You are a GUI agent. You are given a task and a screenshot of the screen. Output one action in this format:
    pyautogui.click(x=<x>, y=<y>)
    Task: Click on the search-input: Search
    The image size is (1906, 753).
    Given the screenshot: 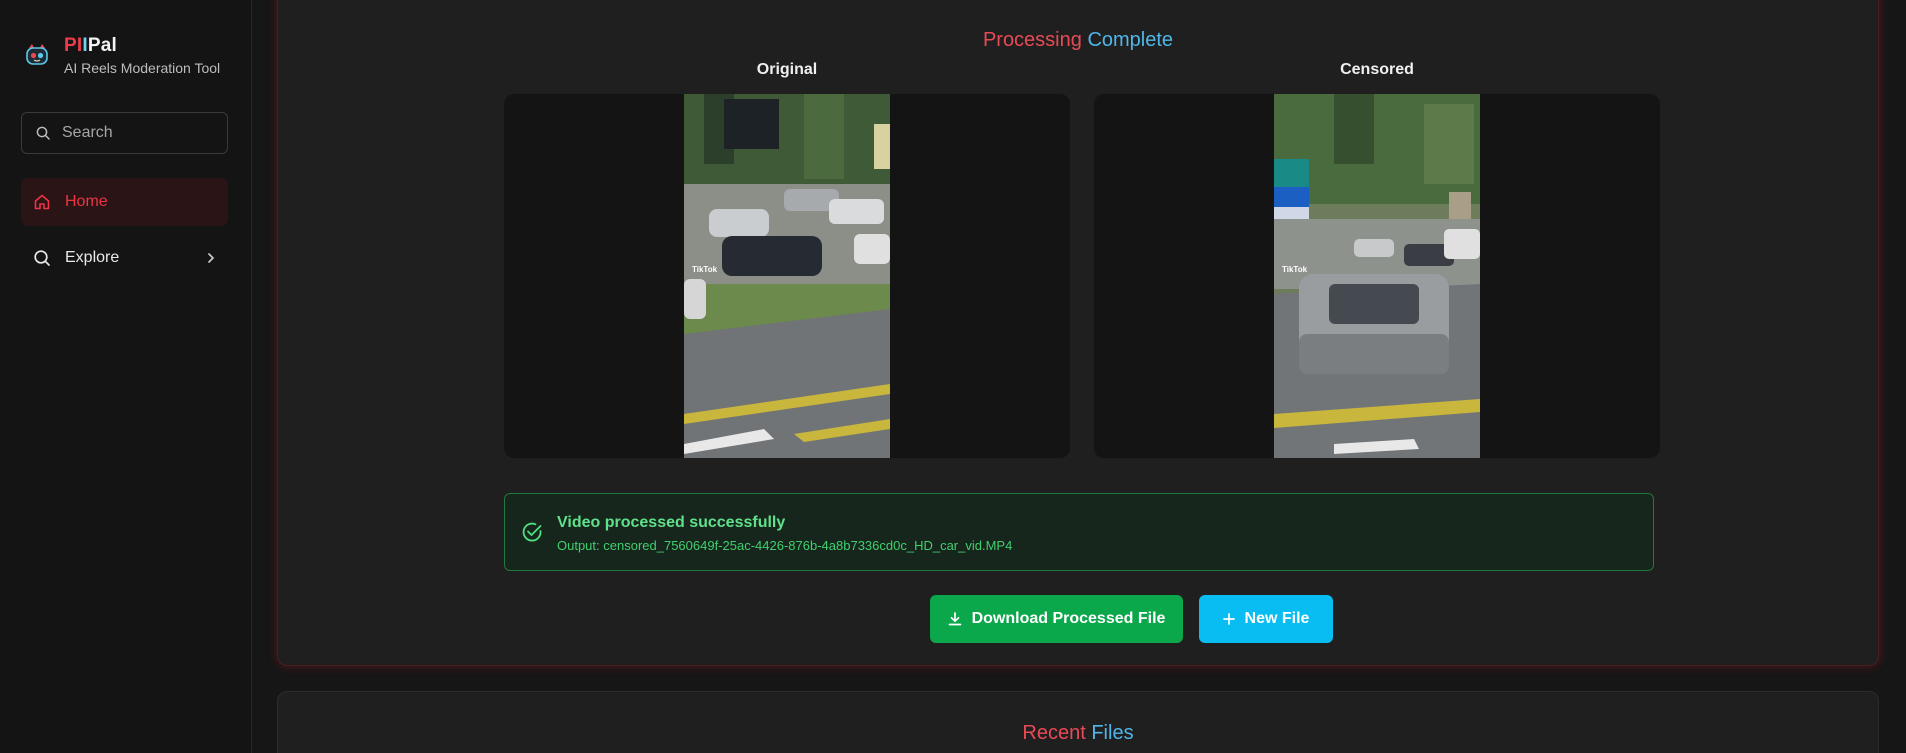 What is the action you would take?
    pyautogui.click(x=124, y=133)
    